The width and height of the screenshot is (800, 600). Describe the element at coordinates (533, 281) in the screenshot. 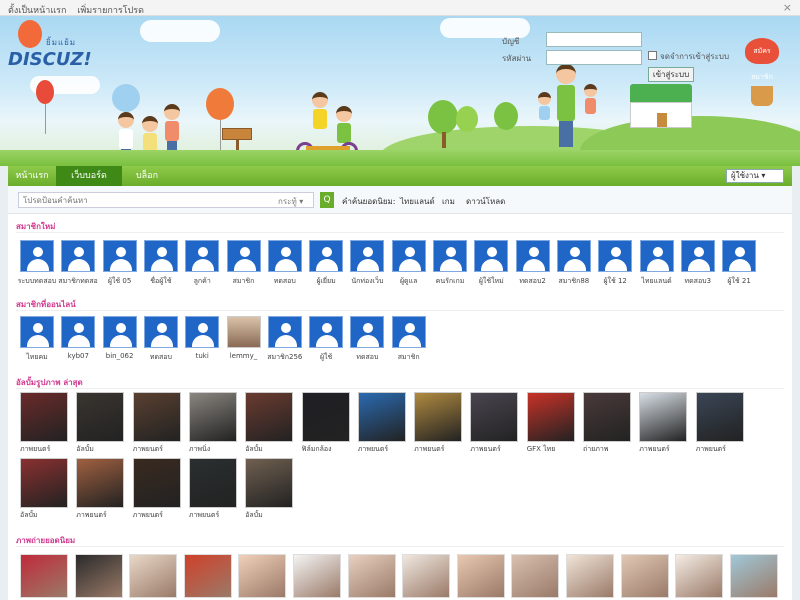

I see `member-name: ทดสอบ2` at that location.